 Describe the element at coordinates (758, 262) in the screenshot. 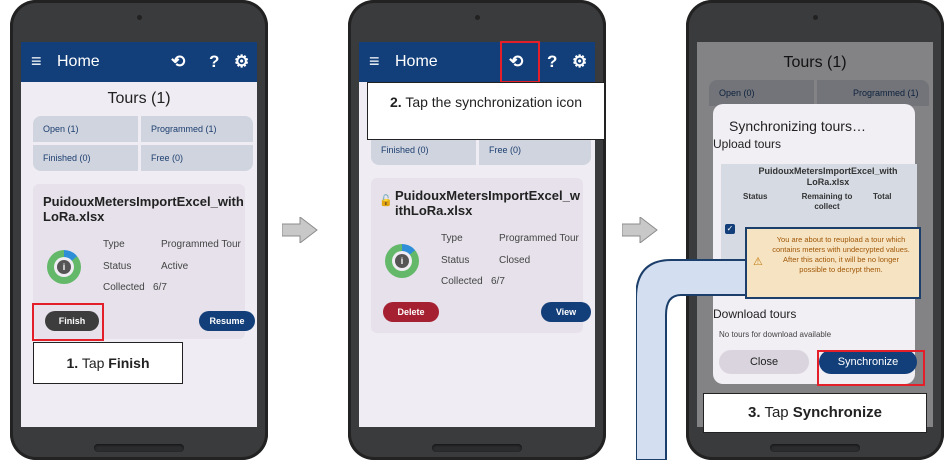

I see `warning-icon: ⚠` at that location.